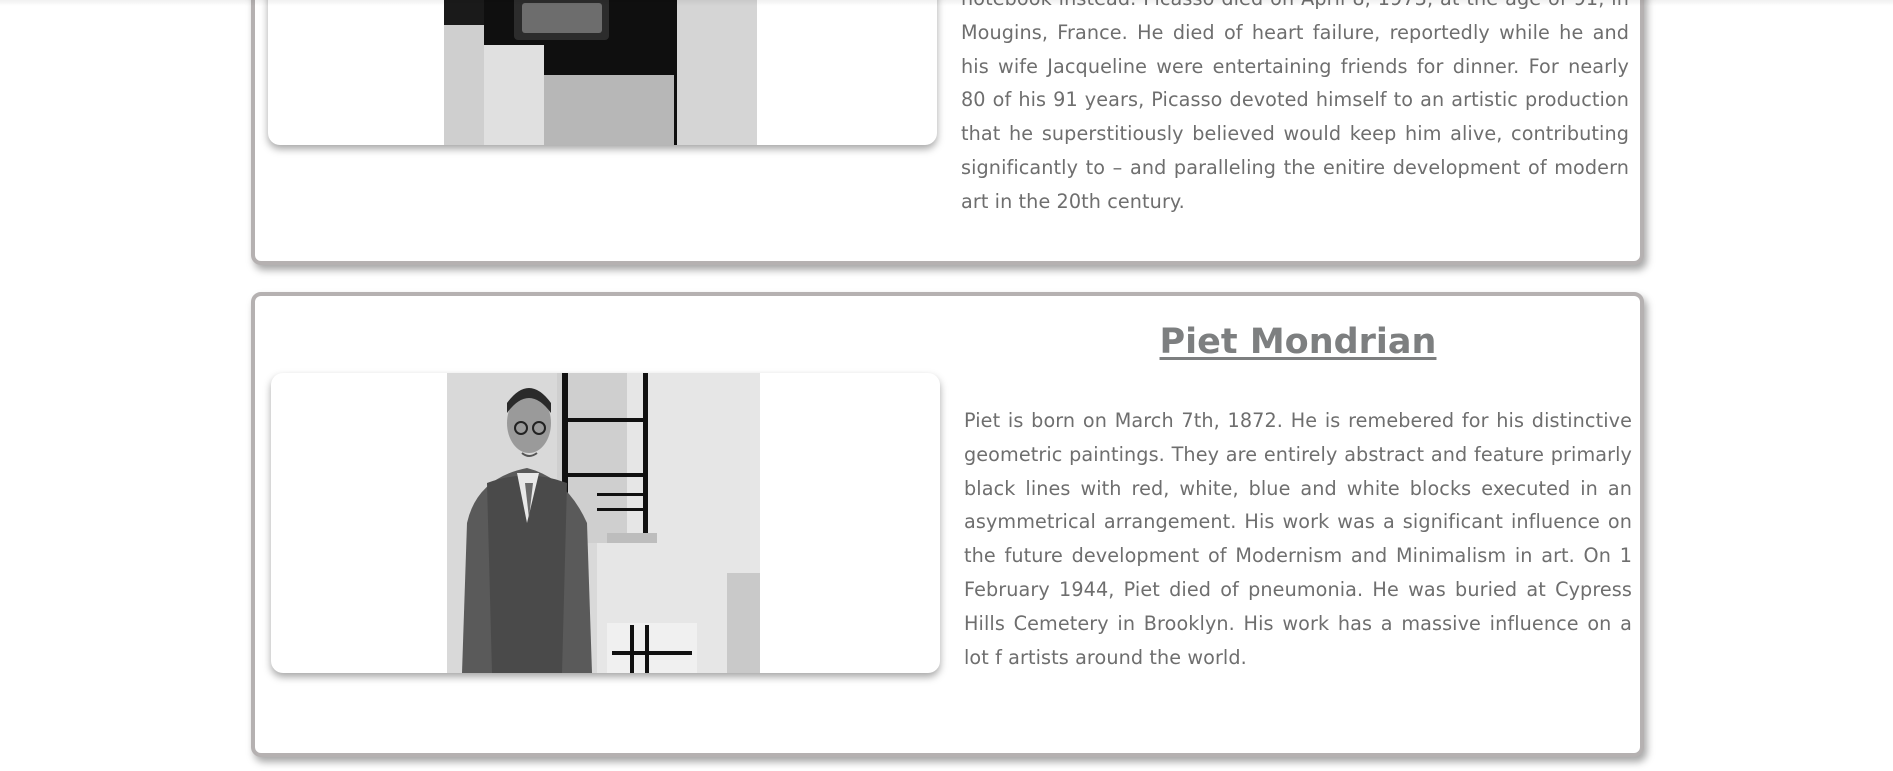  What do you see at coordinates (1298, 342) in the screenshot?
I see `artist-name-heading: Piet Mondrian` at bounding box center [1298, 342].